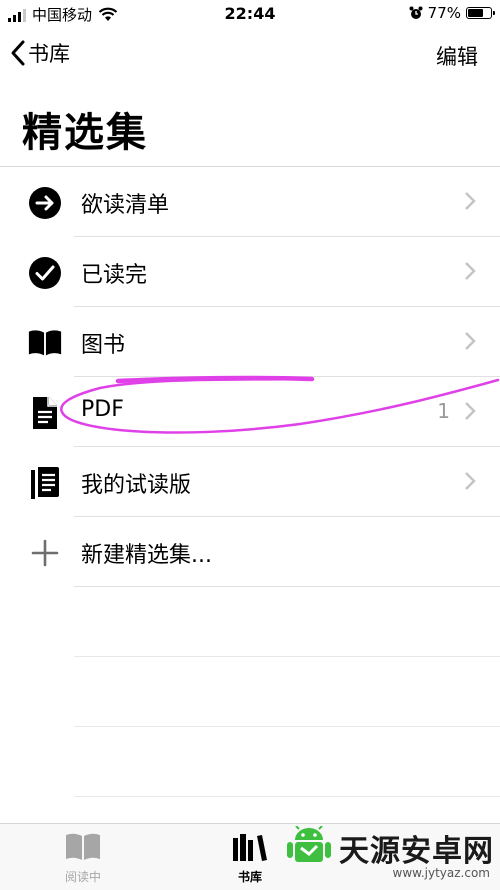  Describe the element at coordinates (443, 411) in the screenshot. I see `item-count: 1` at that location.